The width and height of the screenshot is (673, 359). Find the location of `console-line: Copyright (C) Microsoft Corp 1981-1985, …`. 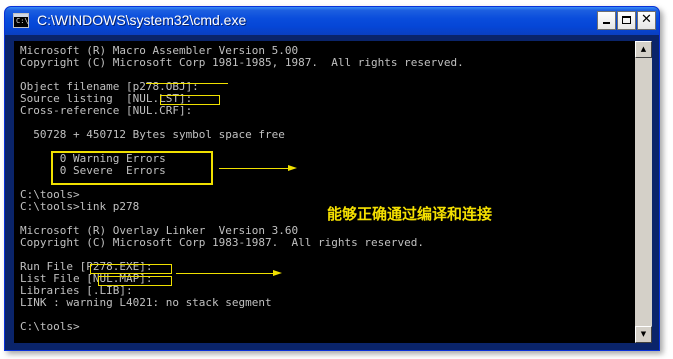

console-line: Copyright (C) Microsoft Corp 1981-1985, … is located at coordinates (242, 62).